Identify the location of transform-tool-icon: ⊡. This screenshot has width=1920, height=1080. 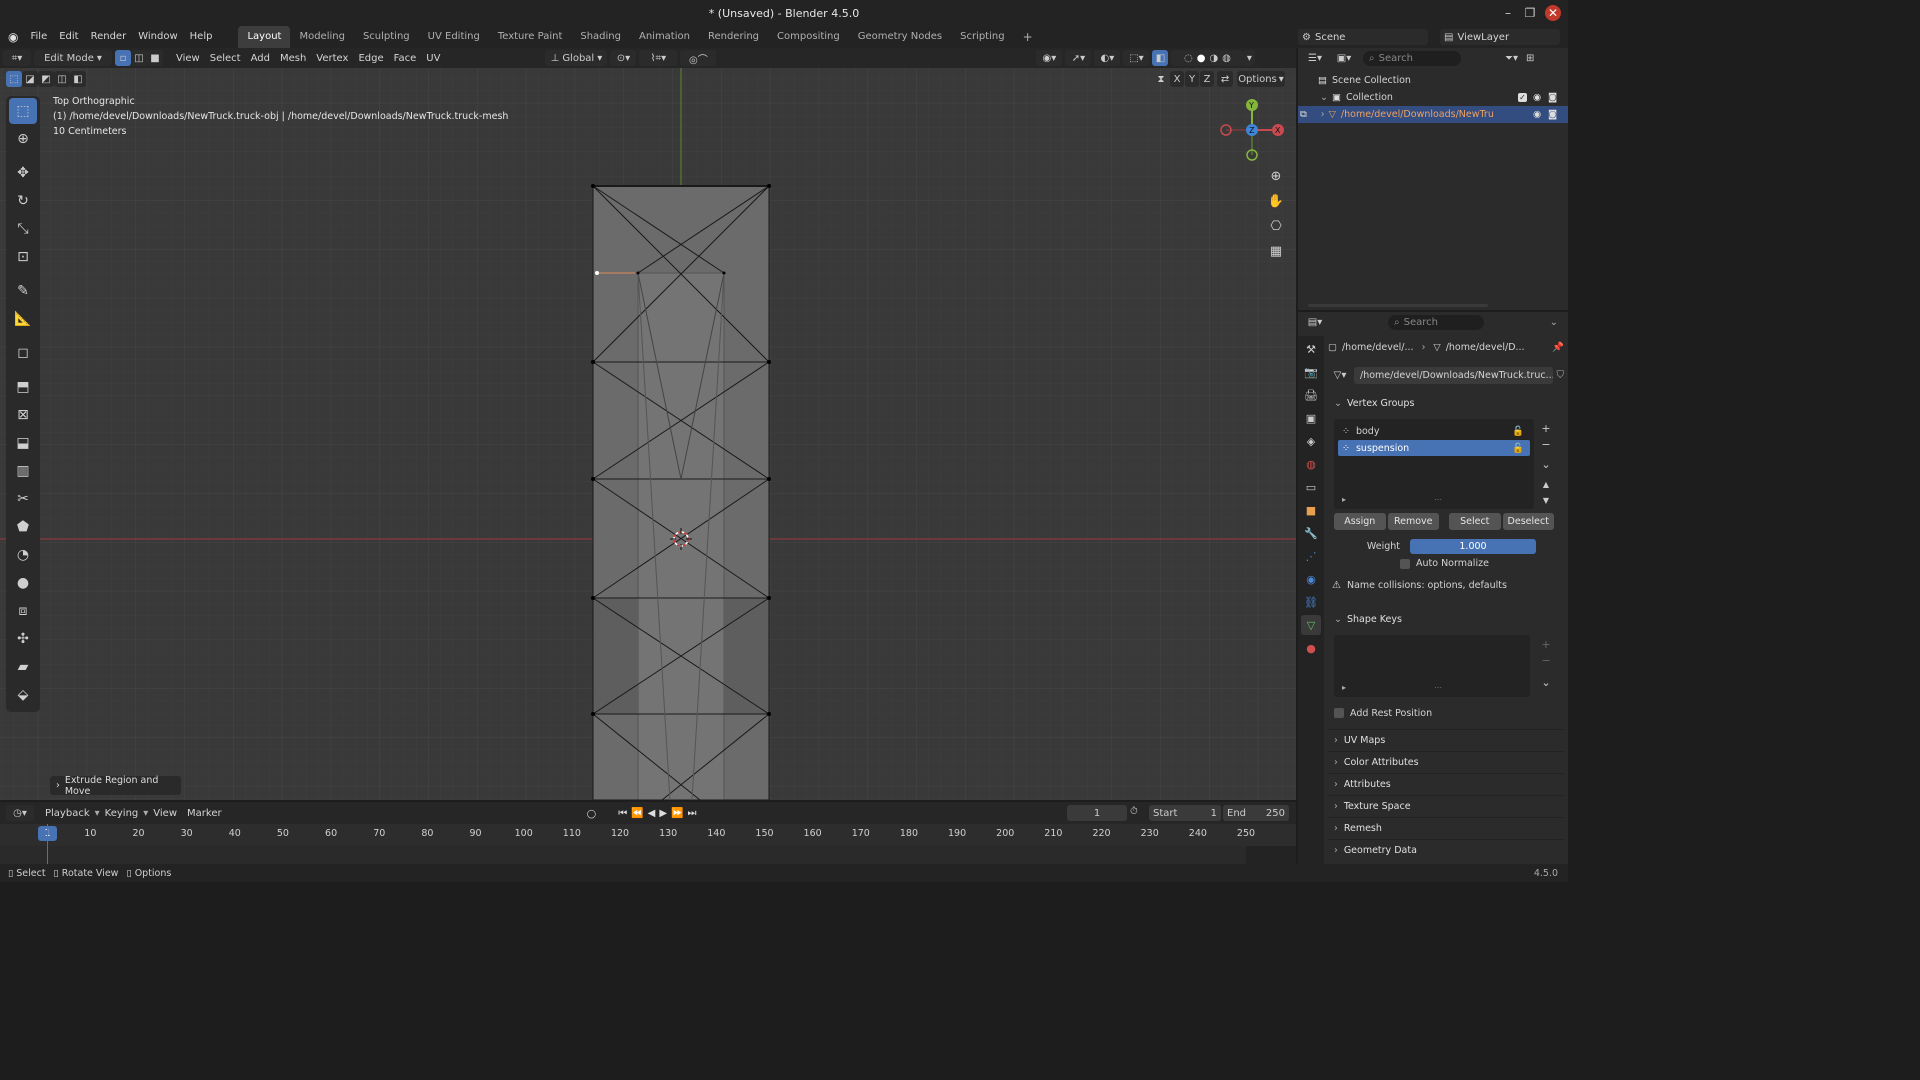
(23, 257).